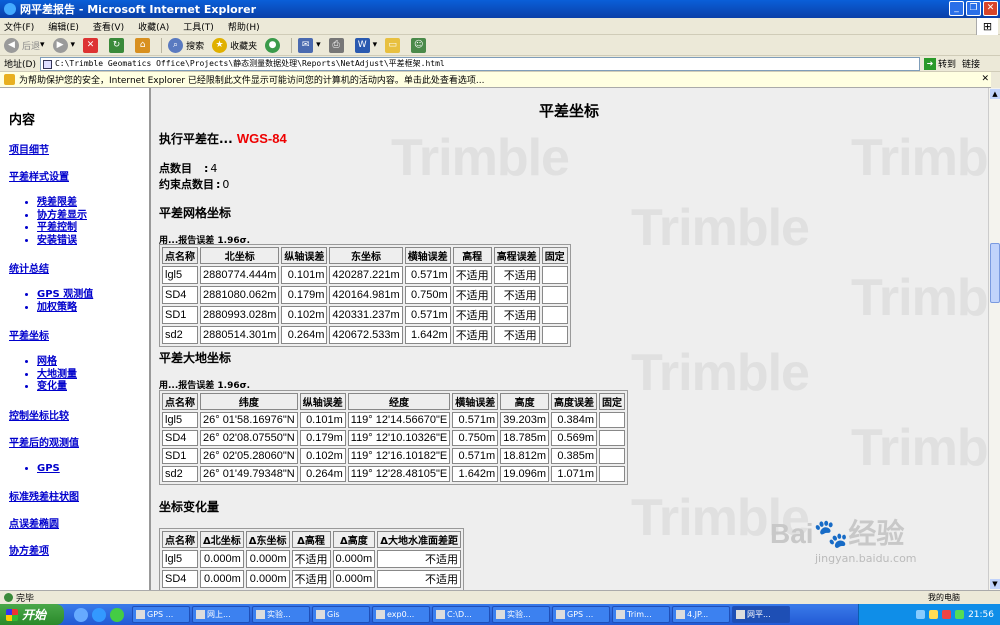  What do you see at coordinates (995, 94) in the screenshot?
I see `scroll-up-icon: ▲` at bounding box center [995, 94].